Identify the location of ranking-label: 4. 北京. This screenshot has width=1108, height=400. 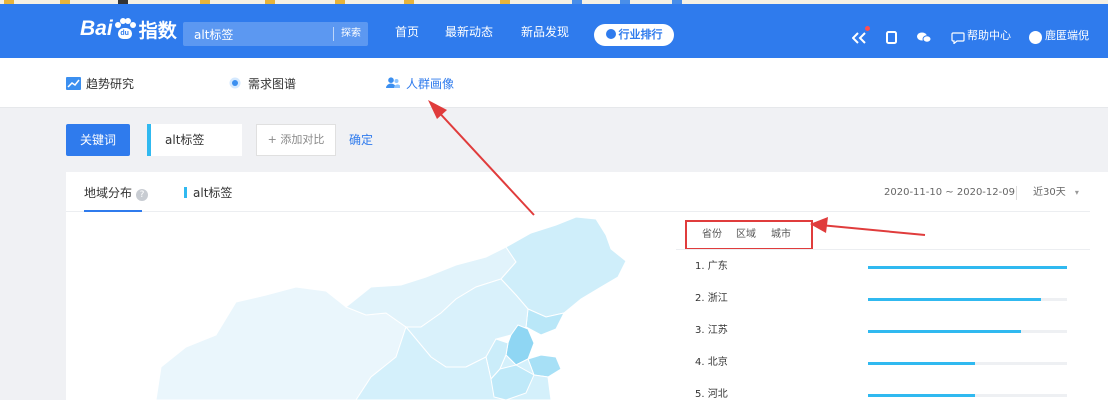
(711, 362).